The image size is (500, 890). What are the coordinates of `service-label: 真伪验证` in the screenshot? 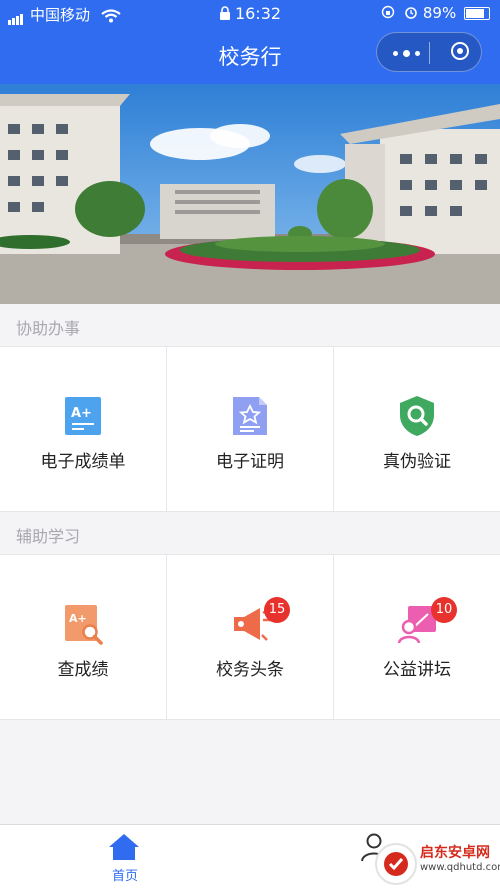 It's located at (417, 462).